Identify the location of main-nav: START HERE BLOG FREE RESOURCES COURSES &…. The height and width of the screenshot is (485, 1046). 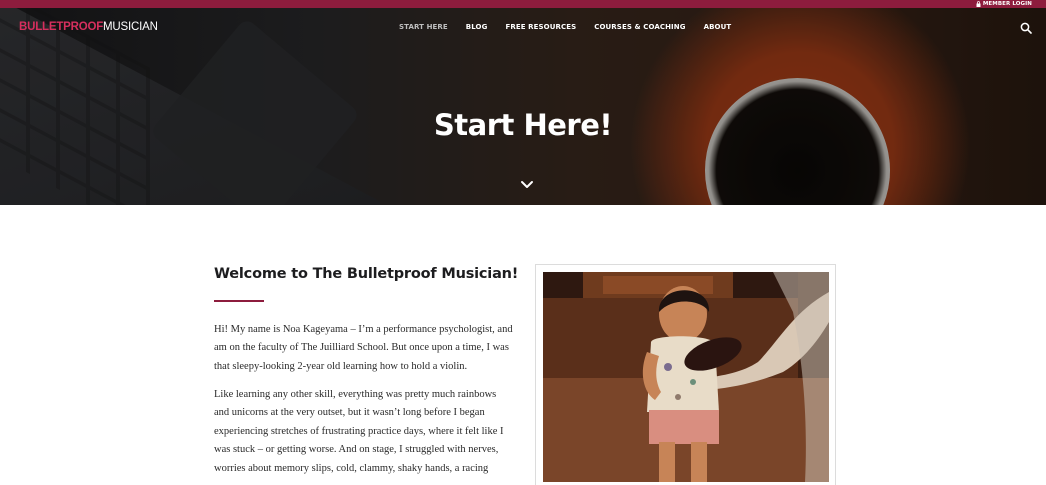
(565, 27).